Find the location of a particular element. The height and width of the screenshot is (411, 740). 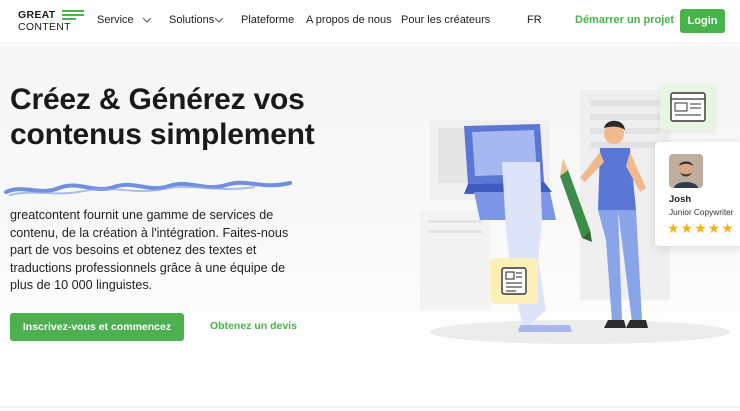

signup-button: Inscrivez-vous et commencez is located at coordinates (97, 327).